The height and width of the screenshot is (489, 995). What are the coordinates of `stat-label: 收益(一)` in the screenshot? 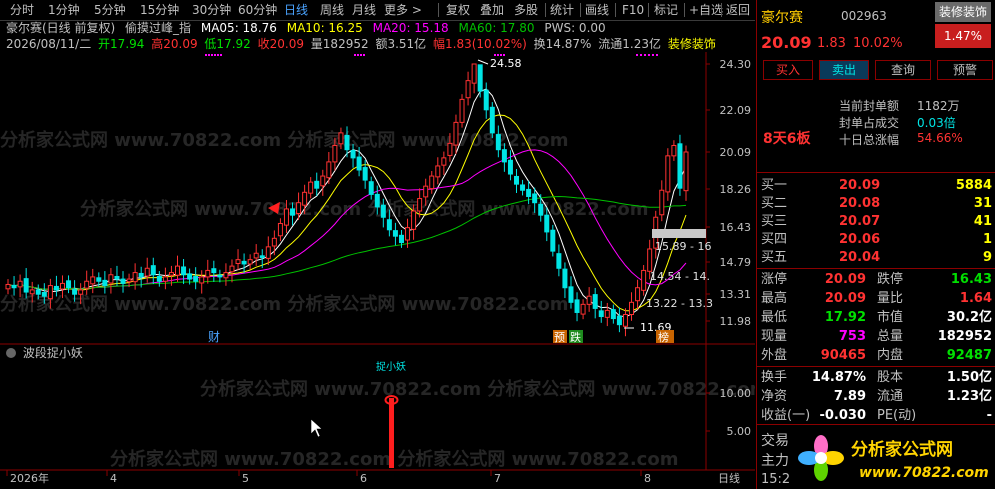 It's located at (786, 415).